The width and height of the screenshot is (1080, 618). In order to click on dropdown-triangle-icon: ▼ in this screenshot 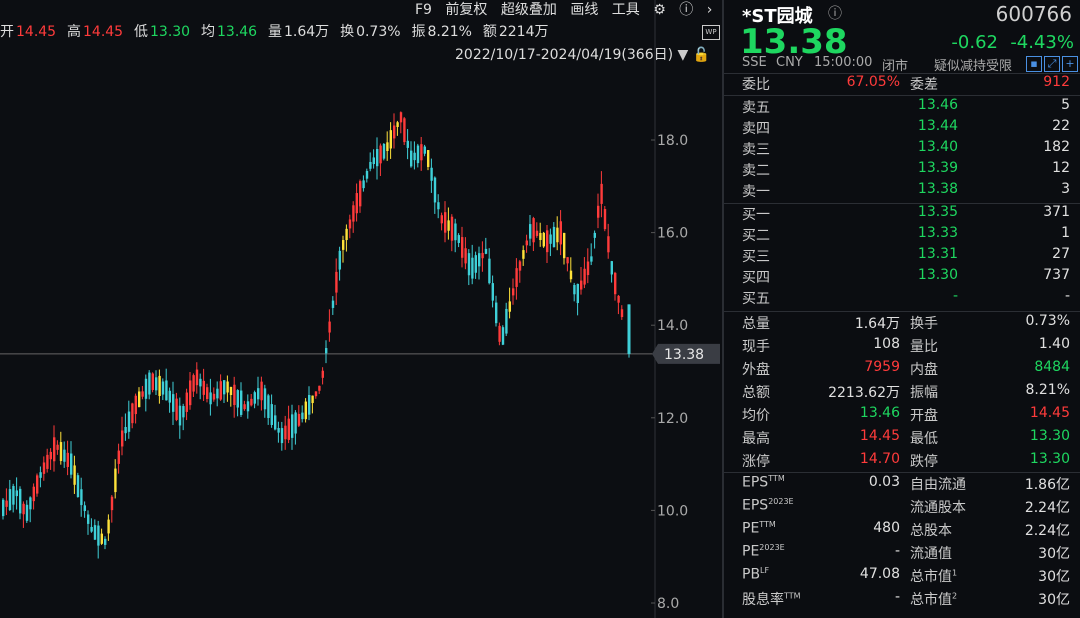, I will do `click(683, 55)`.